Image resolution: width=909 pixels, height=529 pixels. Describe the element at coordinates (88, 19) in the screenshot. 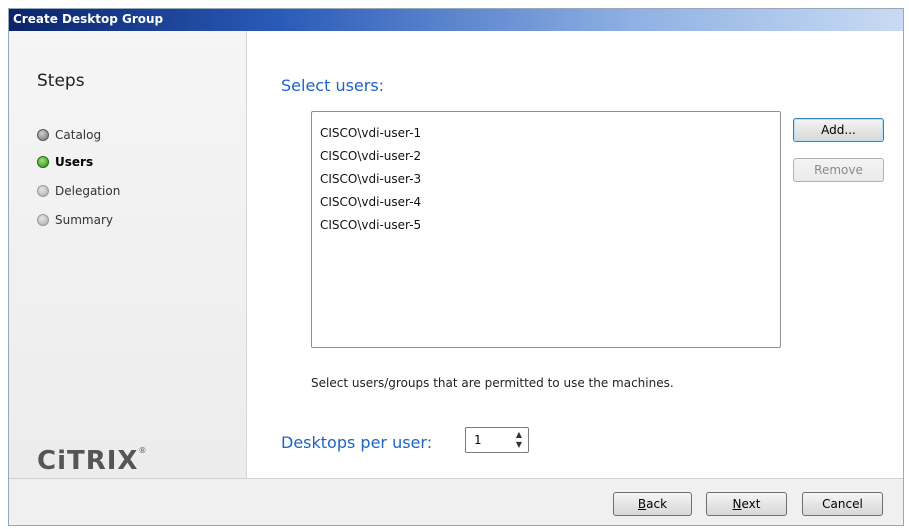

I see `window-title: Create Desktop Group` at that location.